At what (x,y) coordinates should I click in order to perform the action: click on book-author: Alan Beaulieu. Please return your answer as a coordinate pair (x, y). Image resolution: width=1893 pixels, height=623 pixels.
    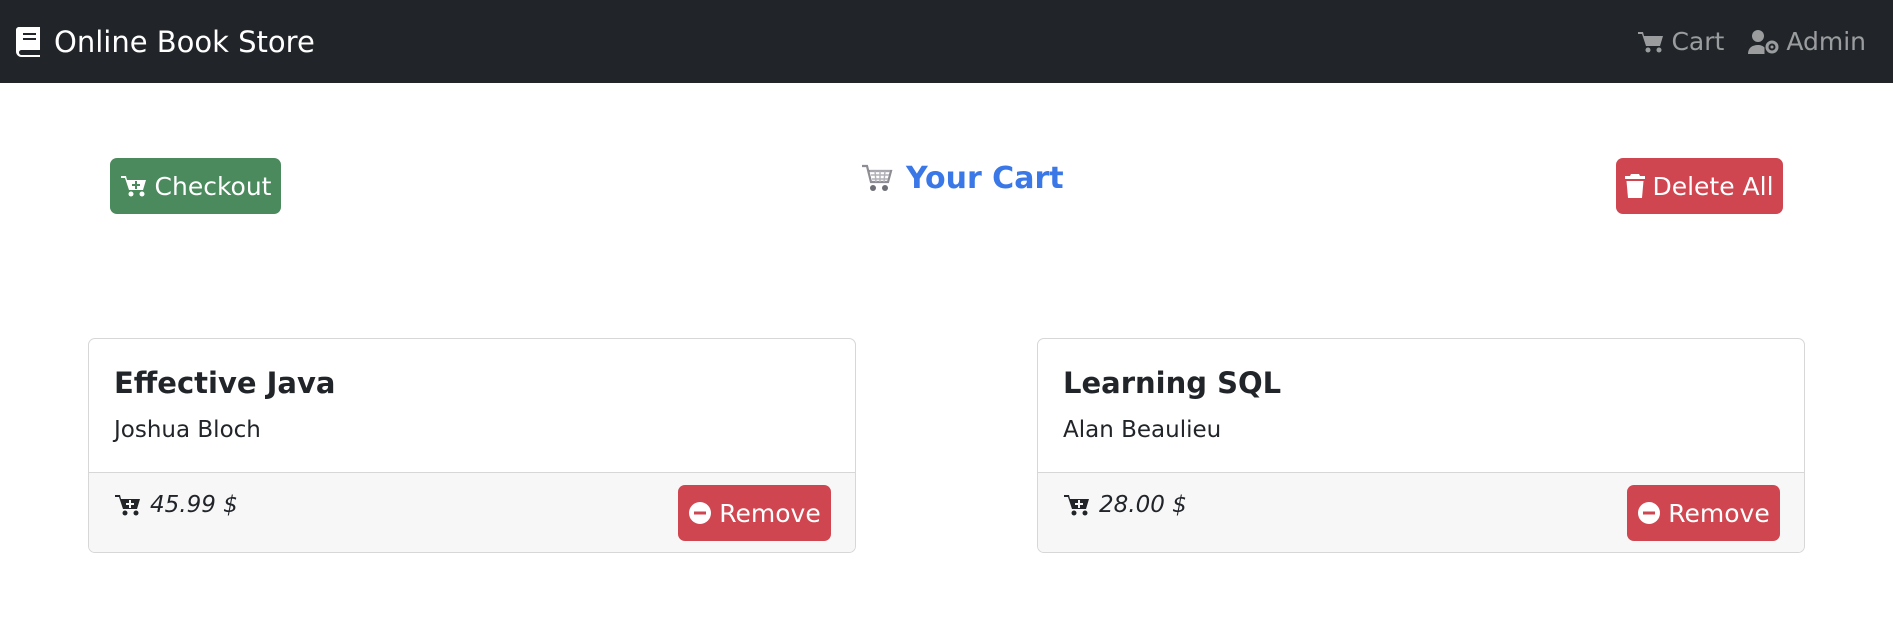
    Looking at the image, I should click on (1142, 430).